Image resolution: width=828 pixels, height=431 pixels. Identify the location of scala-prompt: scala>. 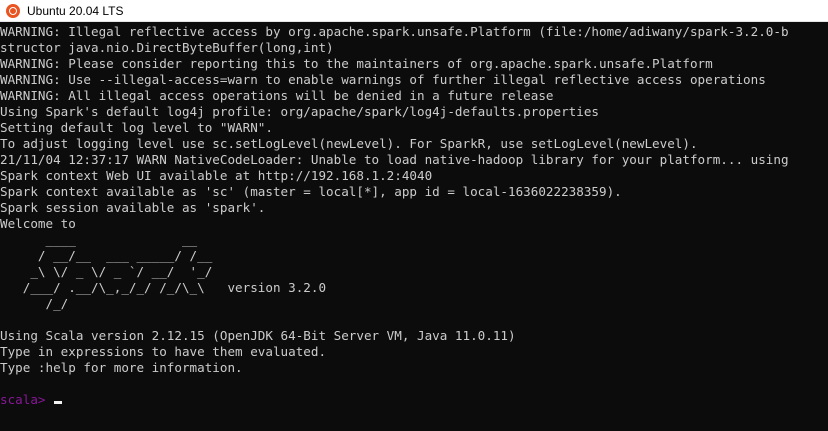
(23, 399).